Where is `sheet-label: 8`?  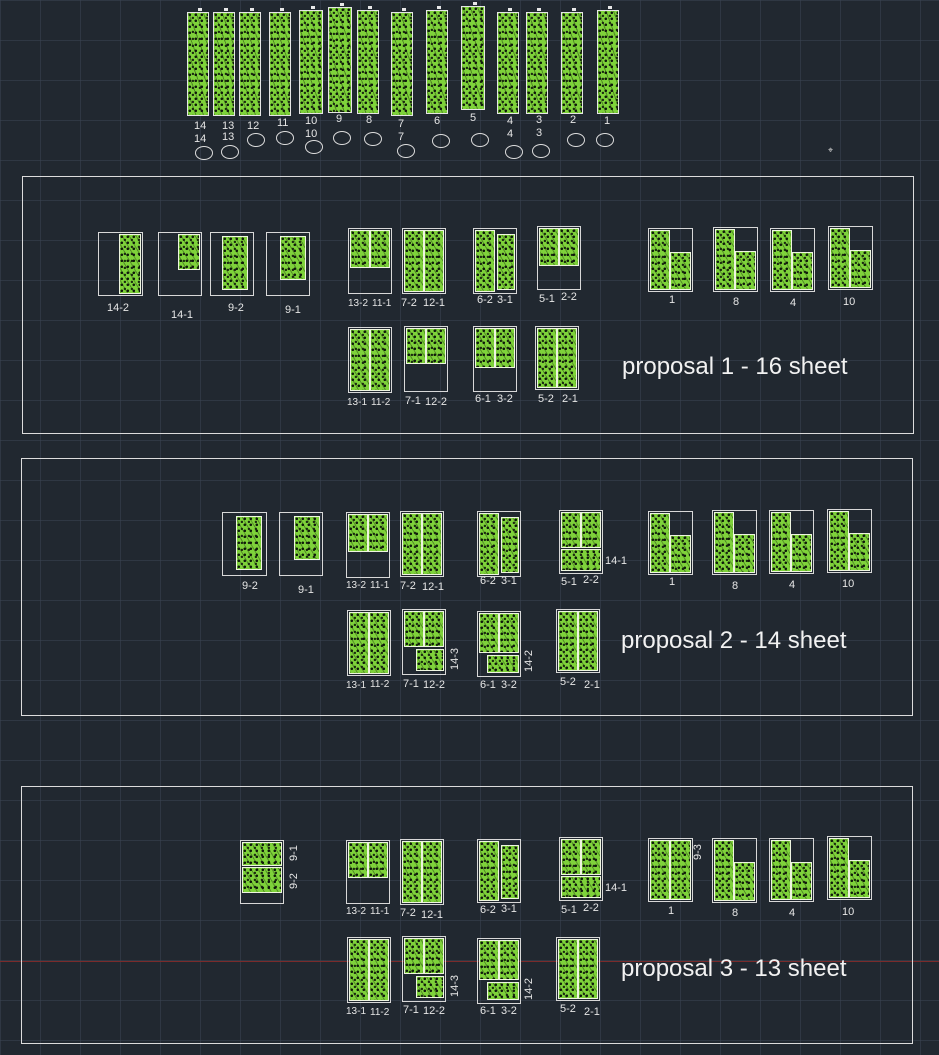 sheet-label: 8 is located at coordinates (736, 302).